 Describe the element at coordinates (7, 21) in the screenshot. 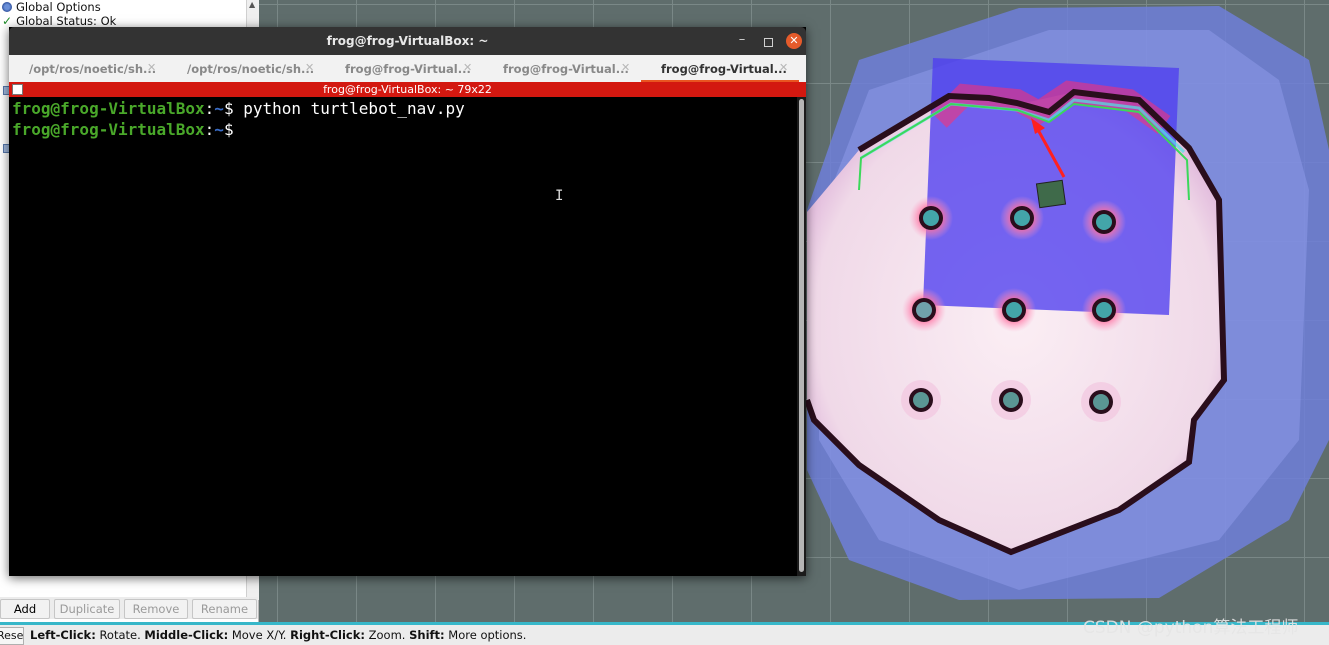

I see `checkmark-icon: ✓` at that location.